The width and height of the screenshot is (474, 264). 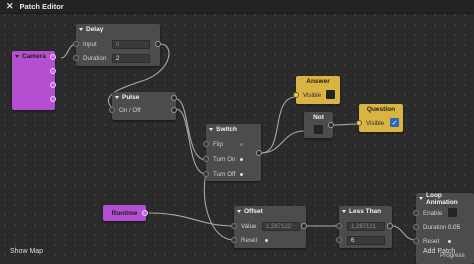 I want to click on add-patch-button: Add Patch, so click(x=439, y=251).